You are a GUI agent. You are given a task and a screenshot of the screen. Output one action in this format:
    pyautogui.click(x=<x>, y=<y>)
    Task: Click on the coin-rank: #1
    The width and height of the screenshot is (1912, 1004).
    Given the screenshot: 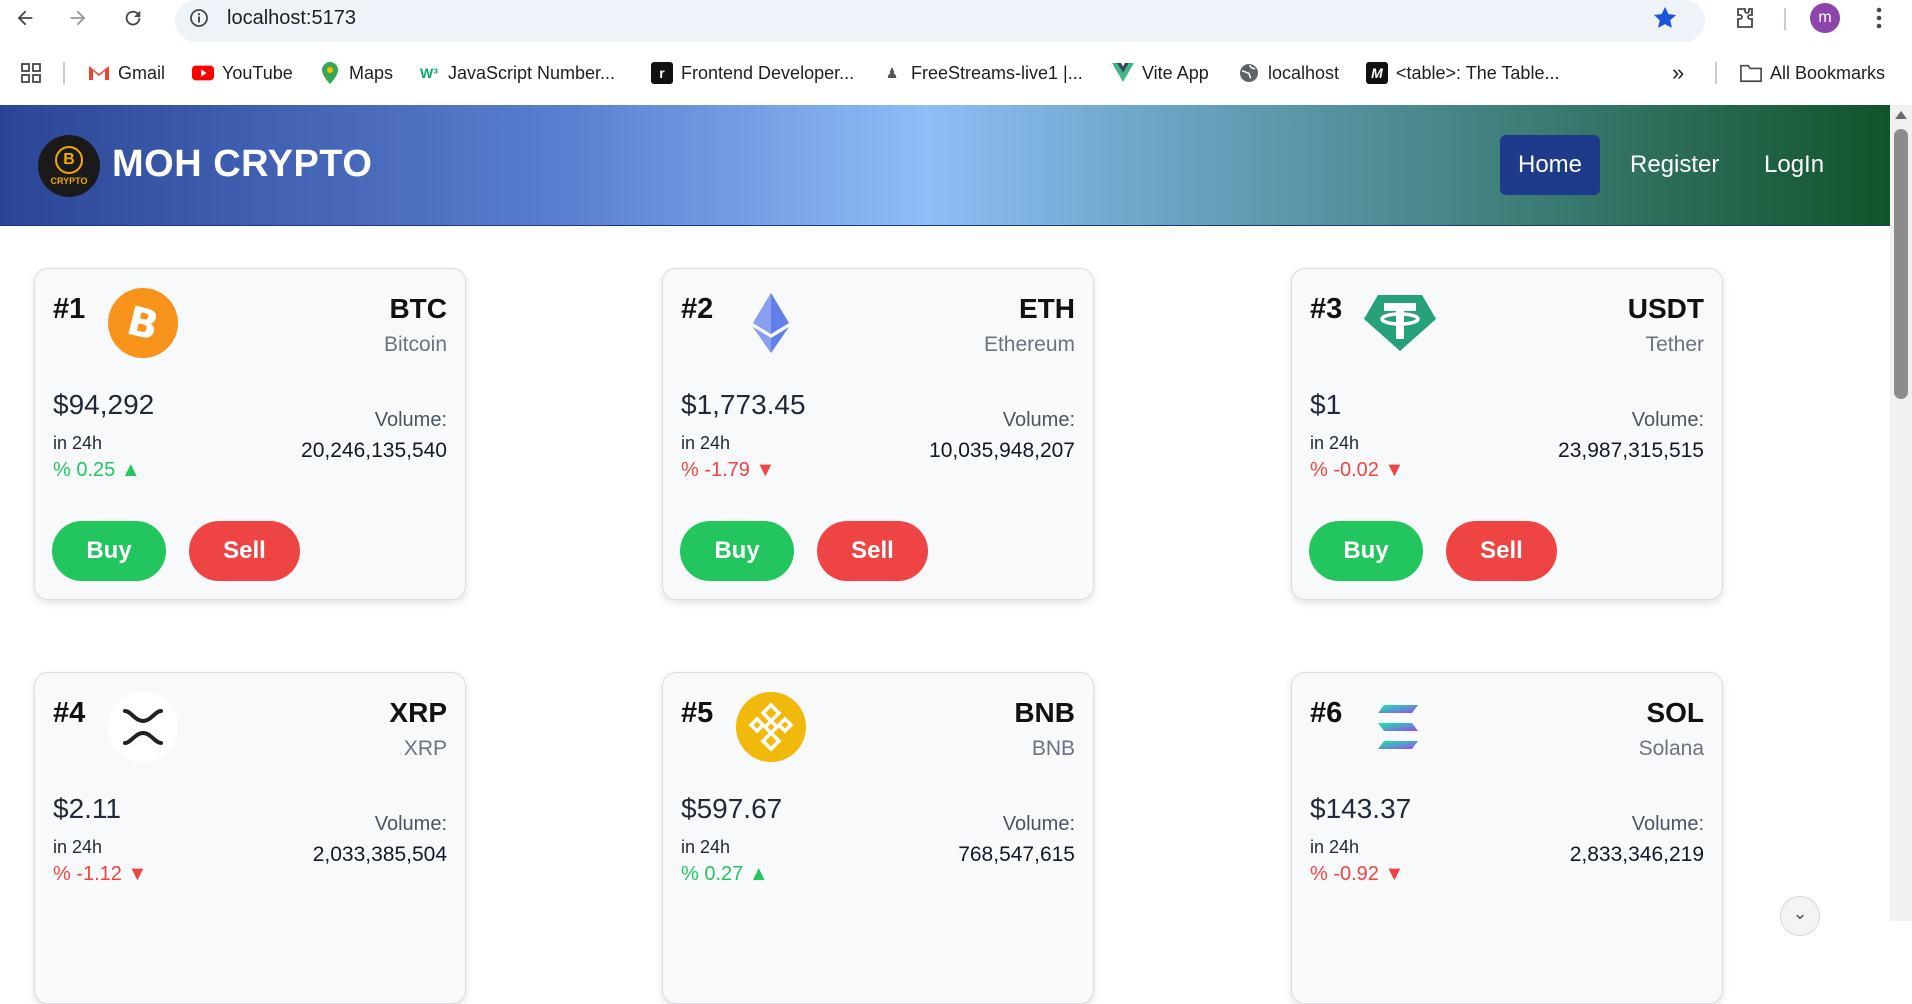 What is the action you would take?
    pyautogui.click(x=69, y=309)
    